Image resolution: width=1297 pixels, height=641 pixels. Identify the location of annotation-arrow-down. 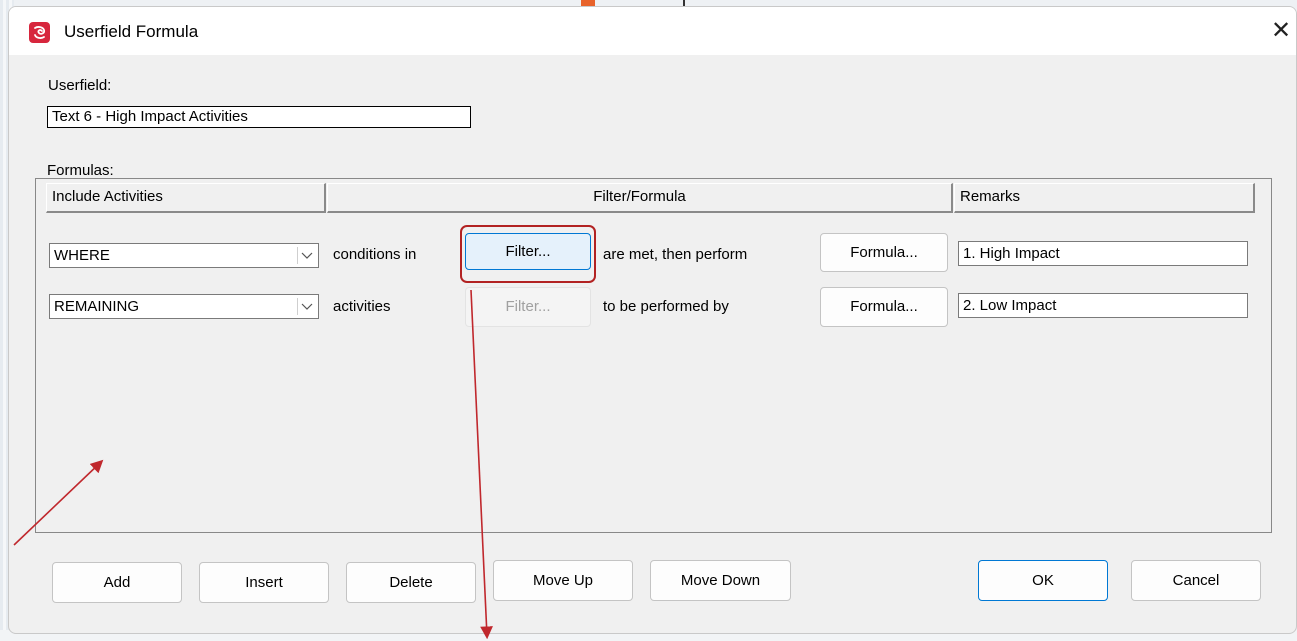
(481, 464).